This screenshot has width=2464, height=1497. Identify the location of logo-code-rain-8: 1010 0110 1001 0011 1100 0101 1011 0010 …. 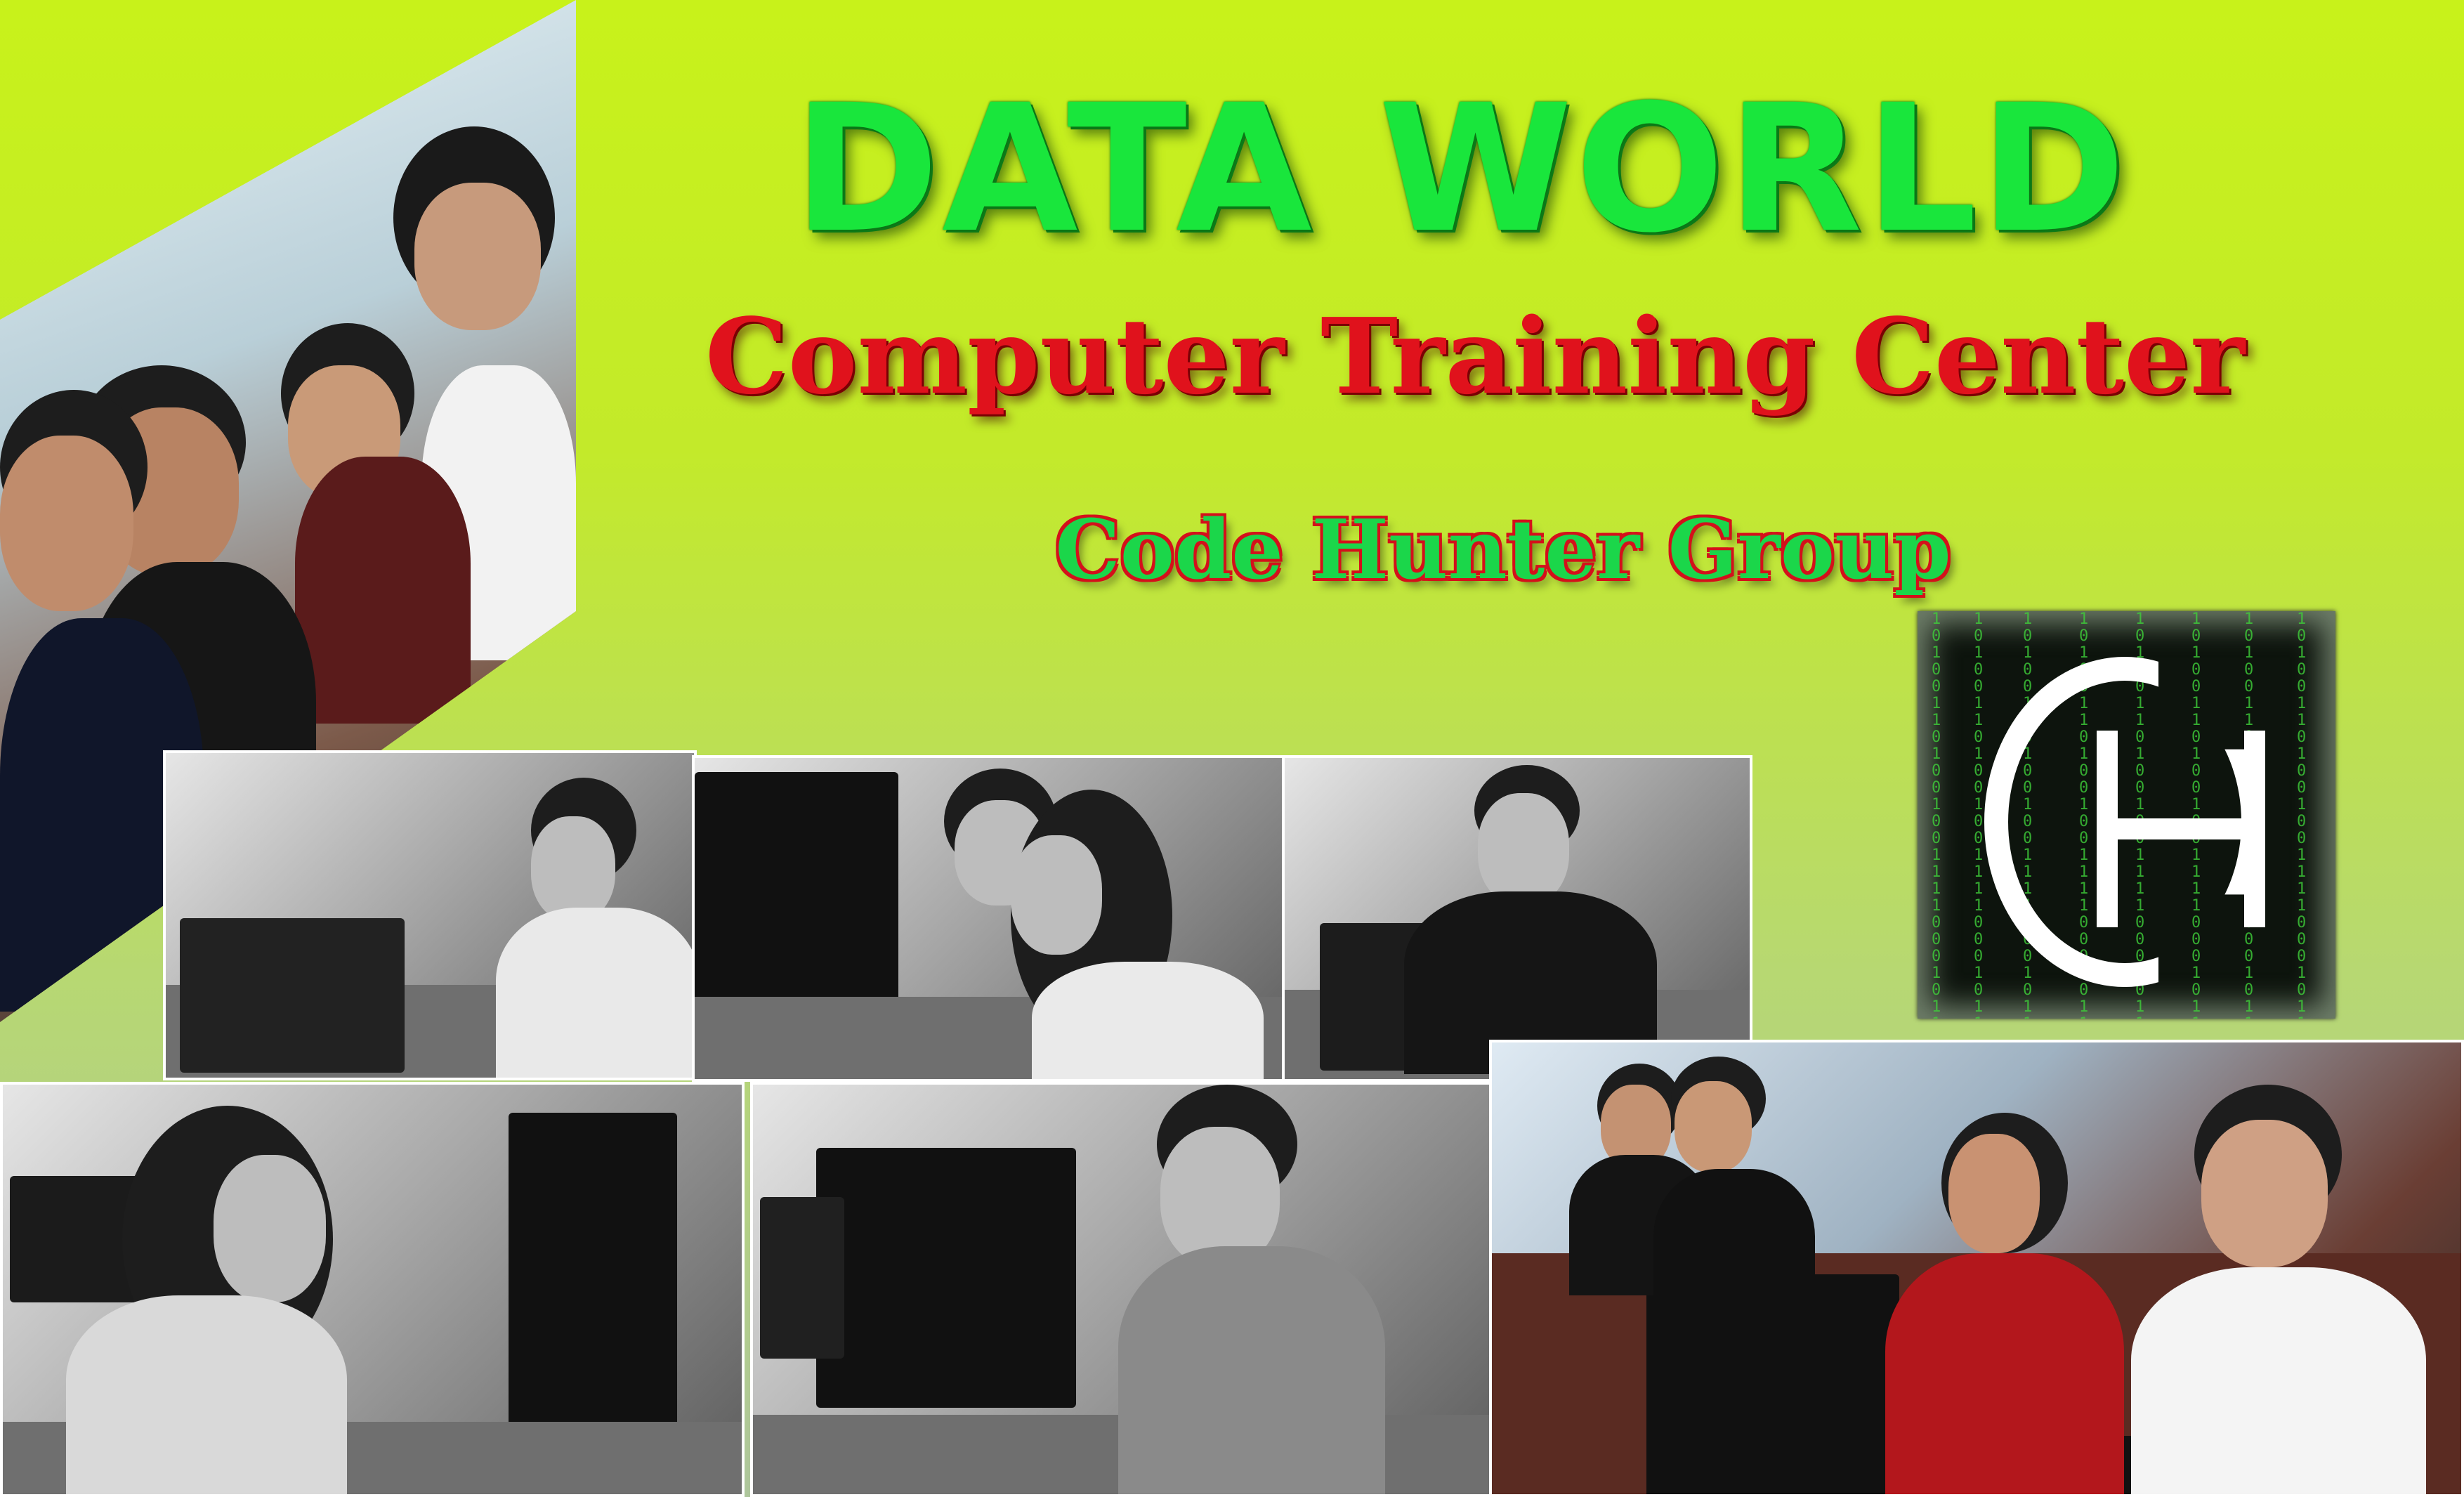
(2302, 815).